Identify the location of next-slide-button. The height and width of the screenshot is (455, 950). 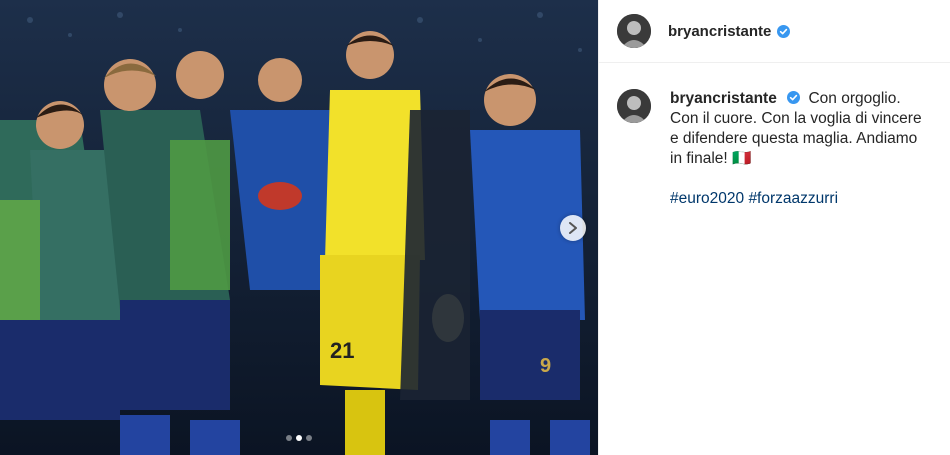
(573, 228).